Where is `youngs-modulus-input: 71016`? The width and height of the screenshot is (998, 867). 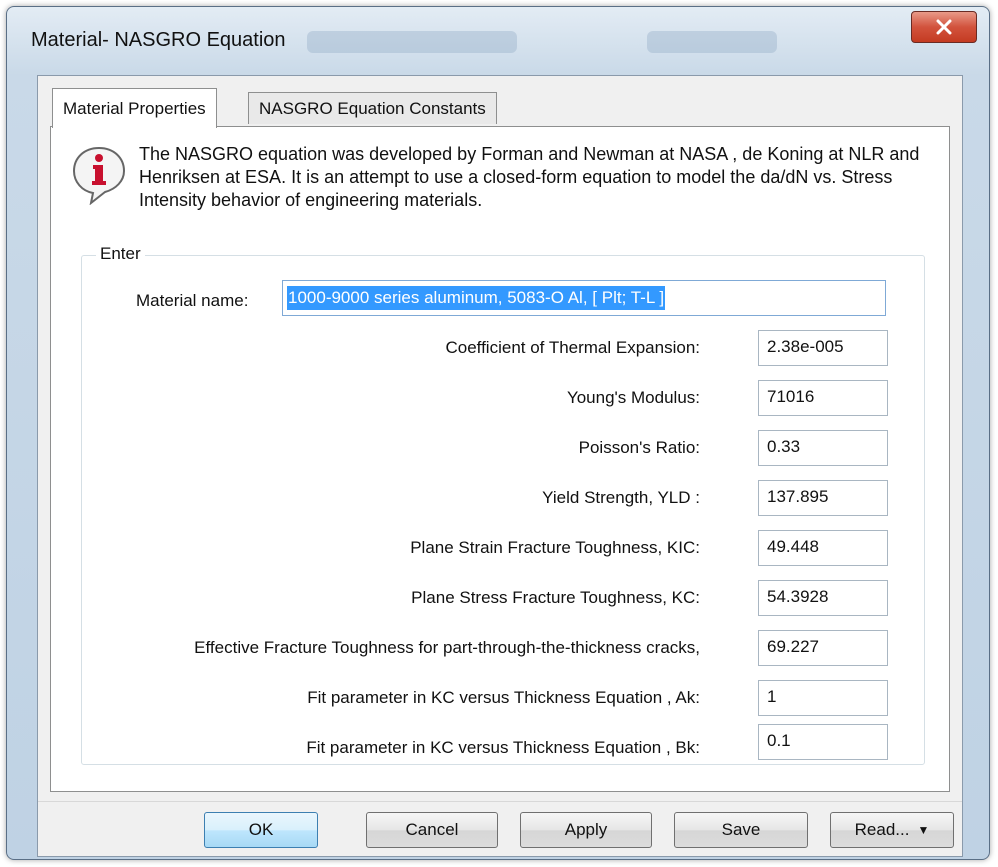
youngs-modulus-input: 71016 is located at coordinates (823, 398).